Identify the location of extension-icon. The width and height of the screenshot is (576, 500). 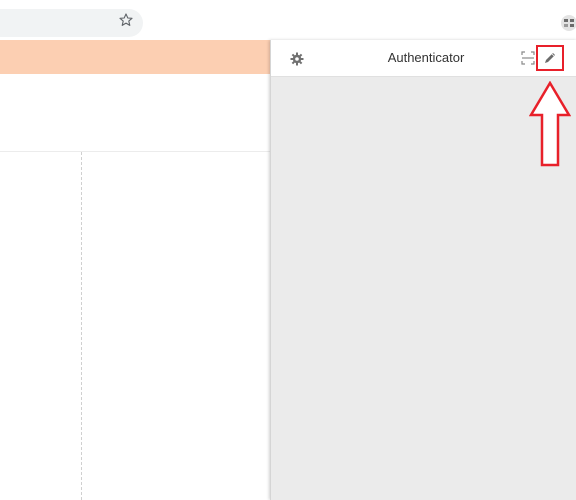
(568, 23).